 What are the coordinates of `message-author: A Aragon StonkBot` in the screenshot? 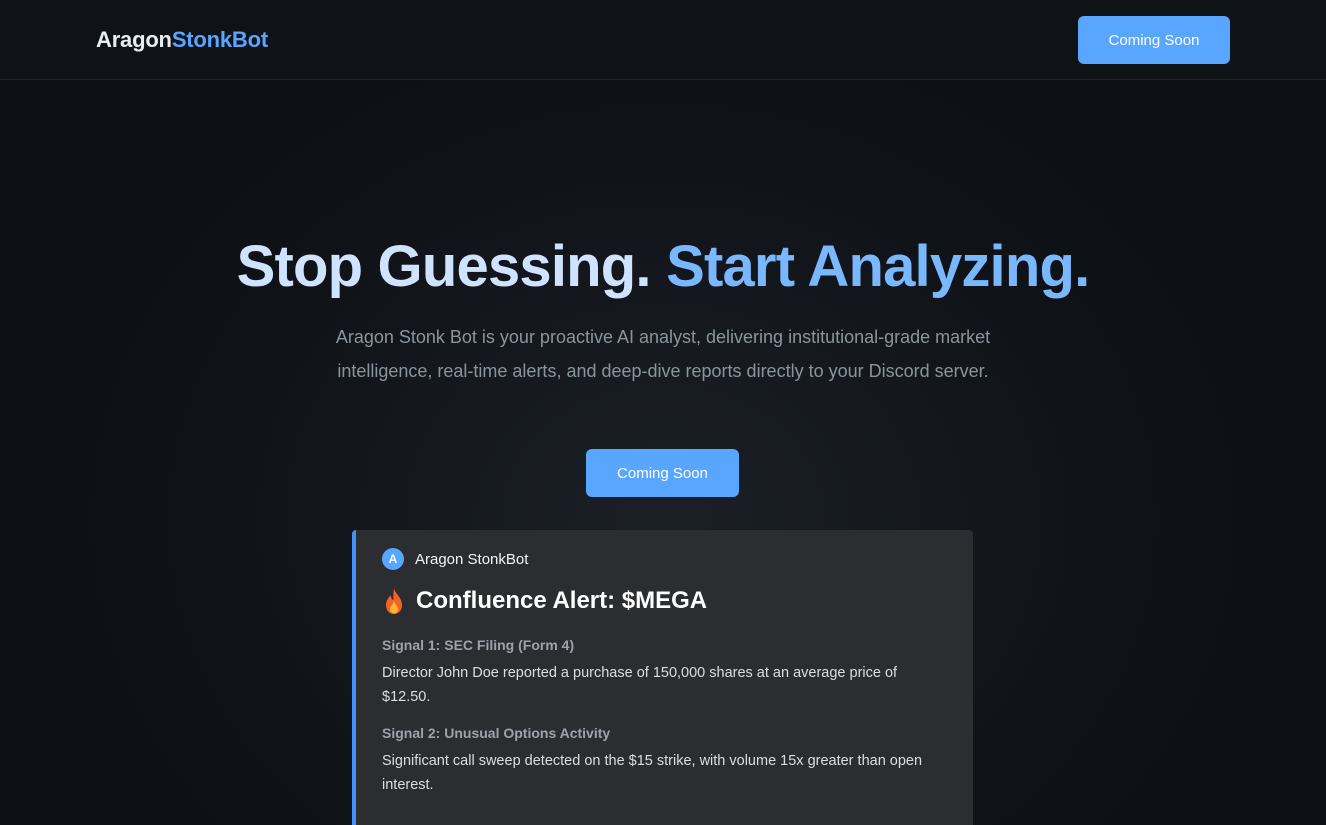 It's located at (664, 559).